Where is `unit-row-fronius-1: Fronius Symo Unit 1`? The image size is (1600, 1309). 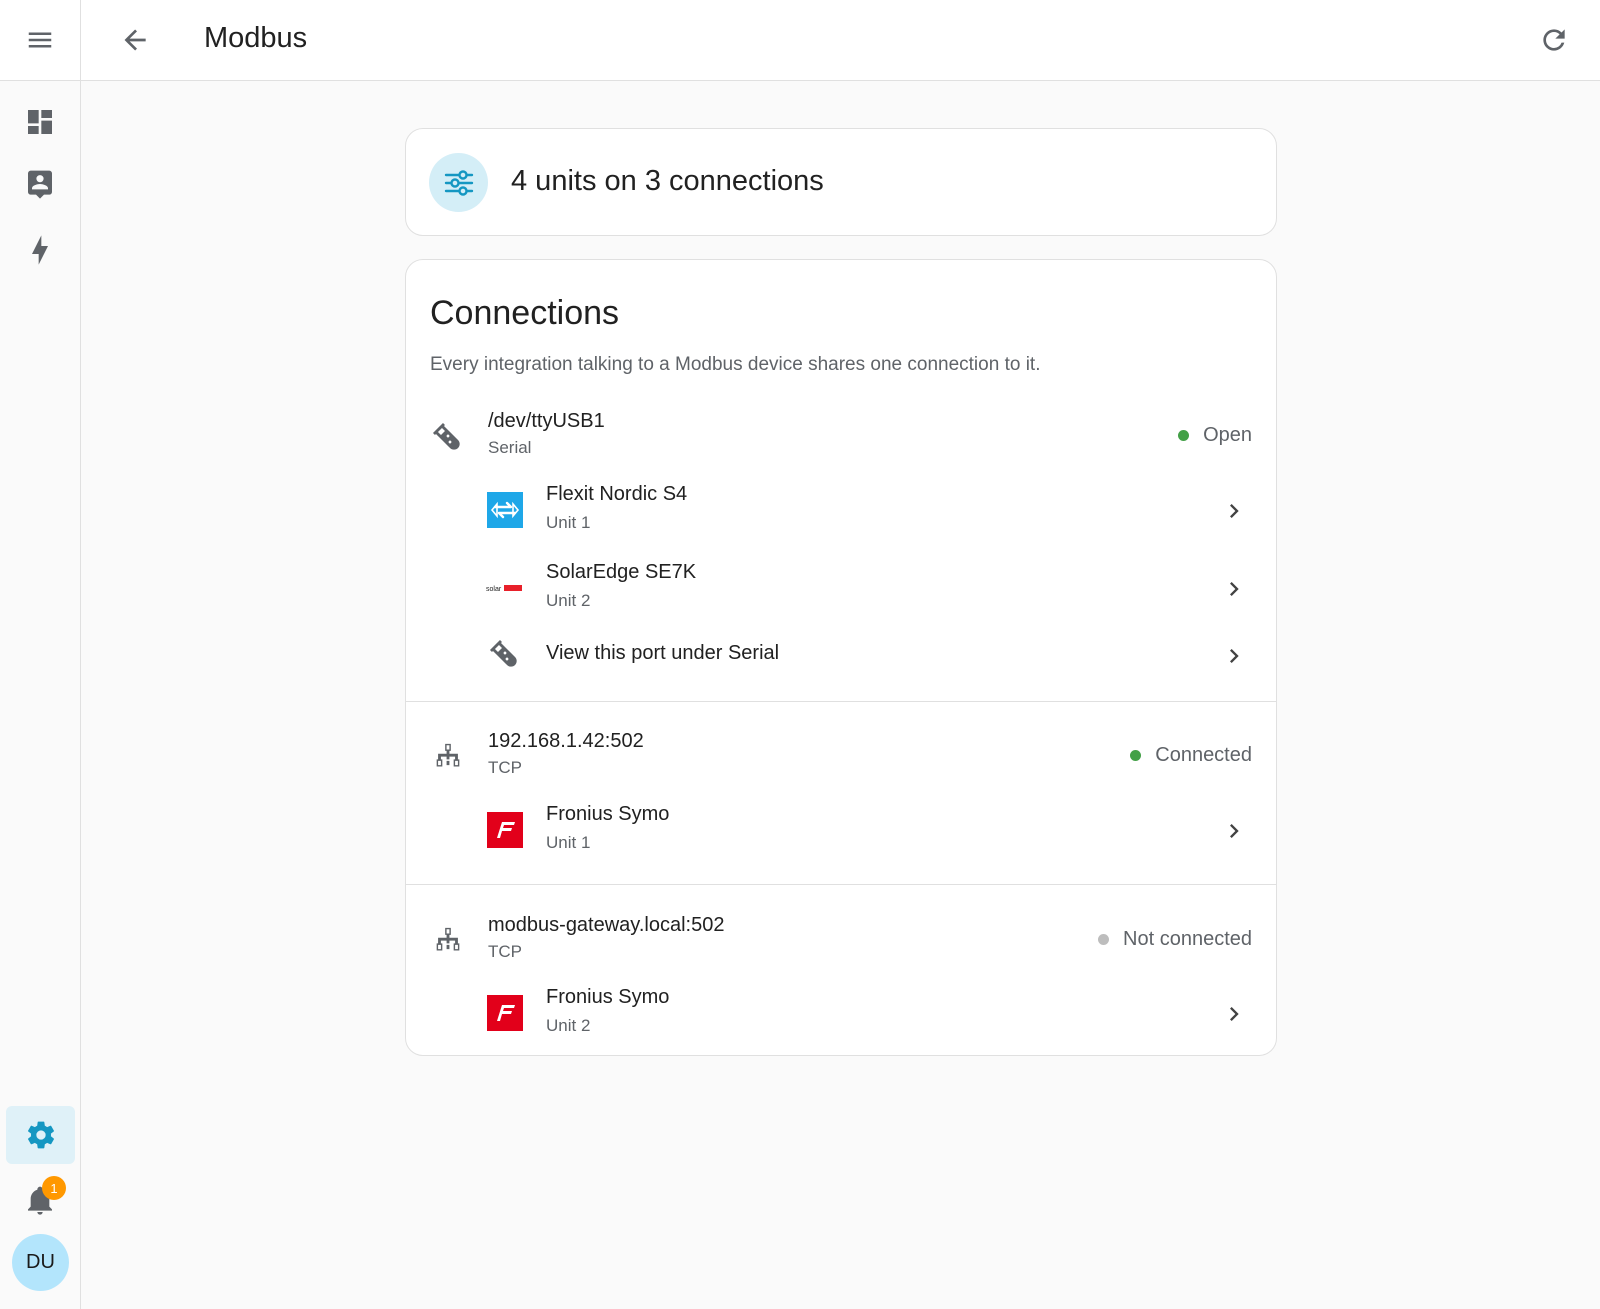
unit-row-fronius-1: Fronius Symo Unit 1 is located at coordinates (841, 831).